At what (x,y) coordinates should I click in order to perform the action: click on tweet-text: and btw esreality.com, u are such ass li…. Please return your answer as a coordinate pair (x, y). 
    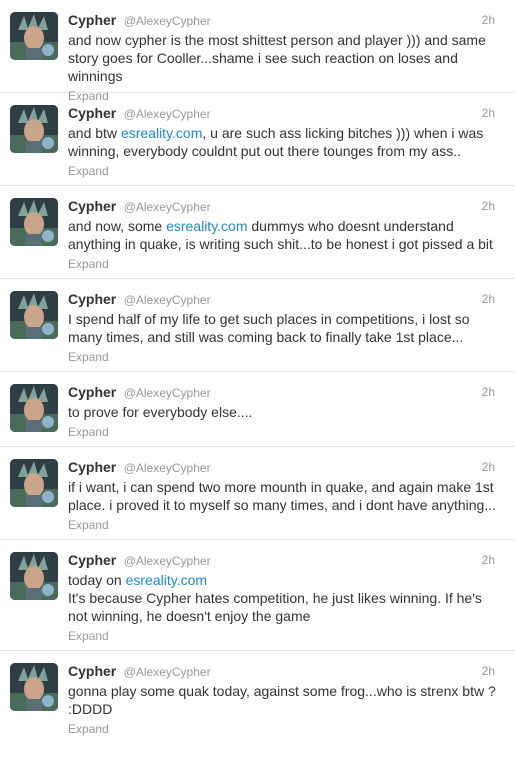
    Looking at the image, I should click on (285, 142).